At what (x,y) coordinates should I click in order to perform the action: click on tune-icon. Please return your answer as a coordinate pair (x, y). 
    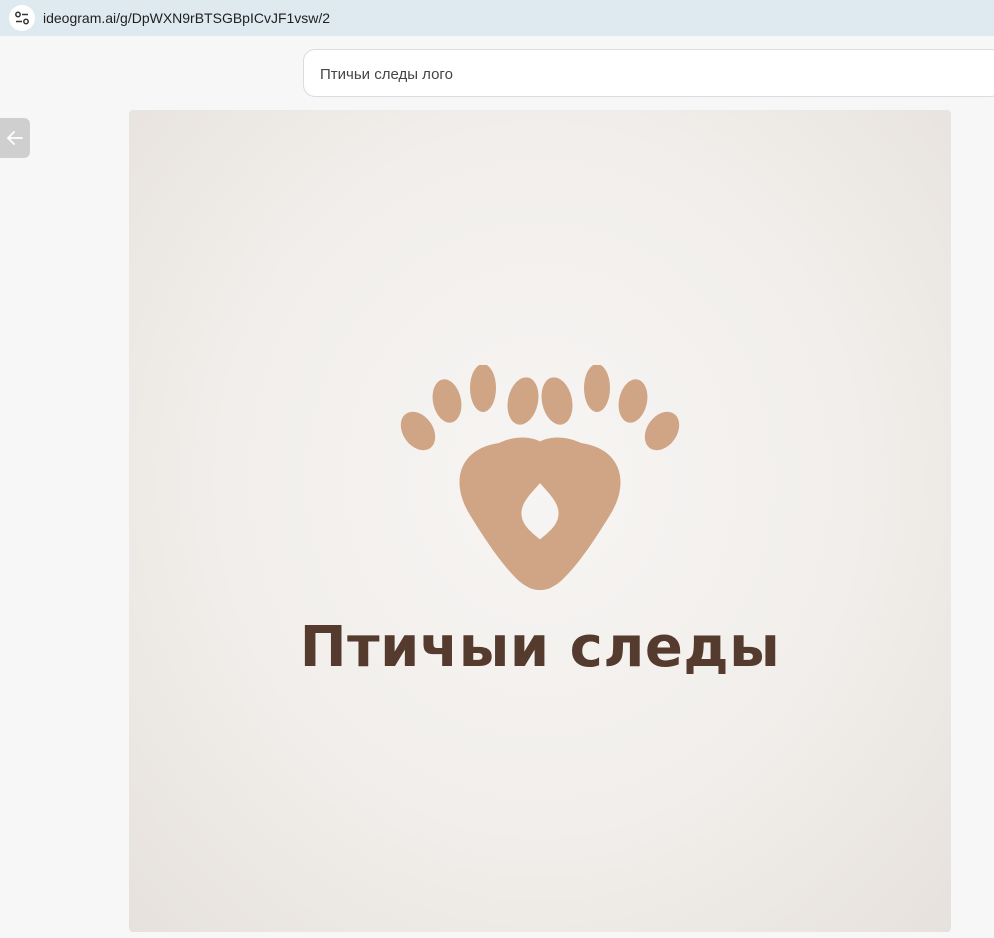
    Looking at the image, I should click on (22, 18).